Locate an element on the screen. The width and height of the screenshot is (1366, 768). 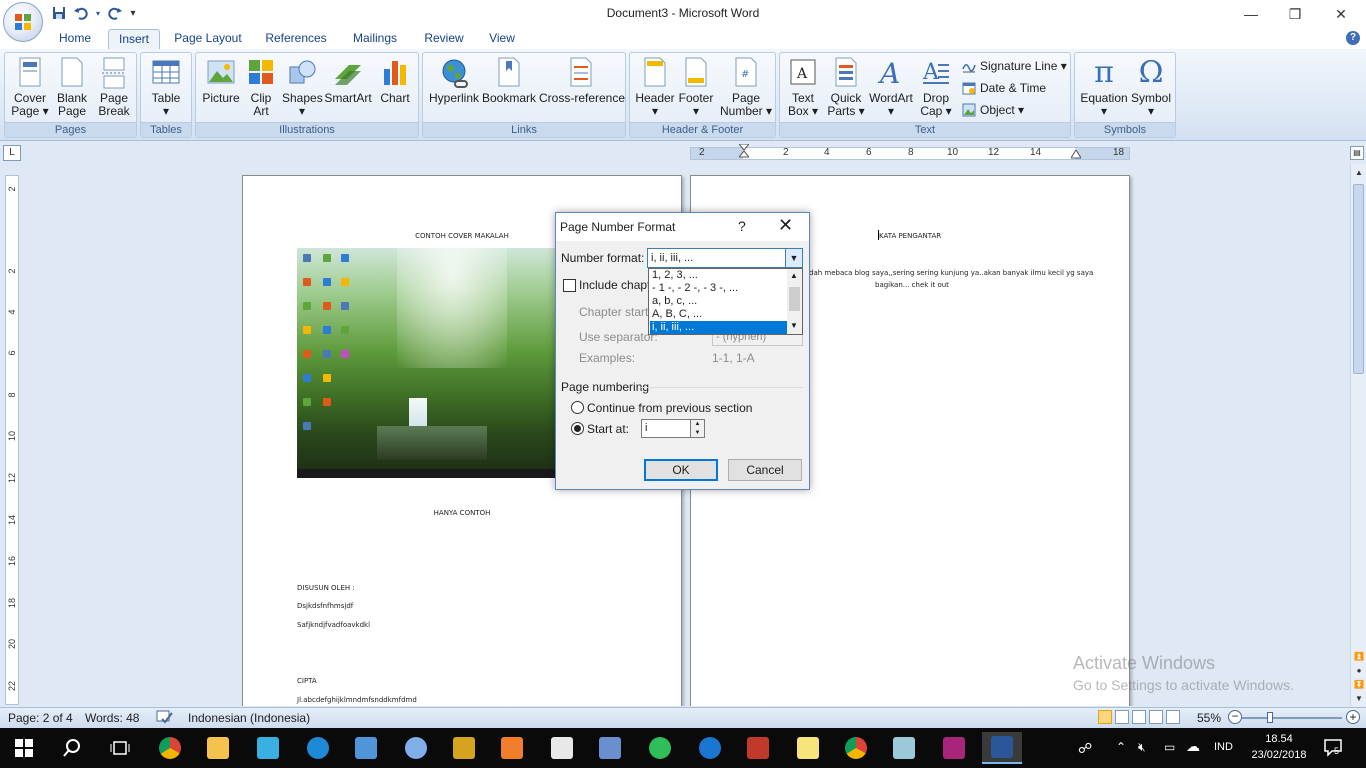
tab-references: References is located at coordinates (296, 39).